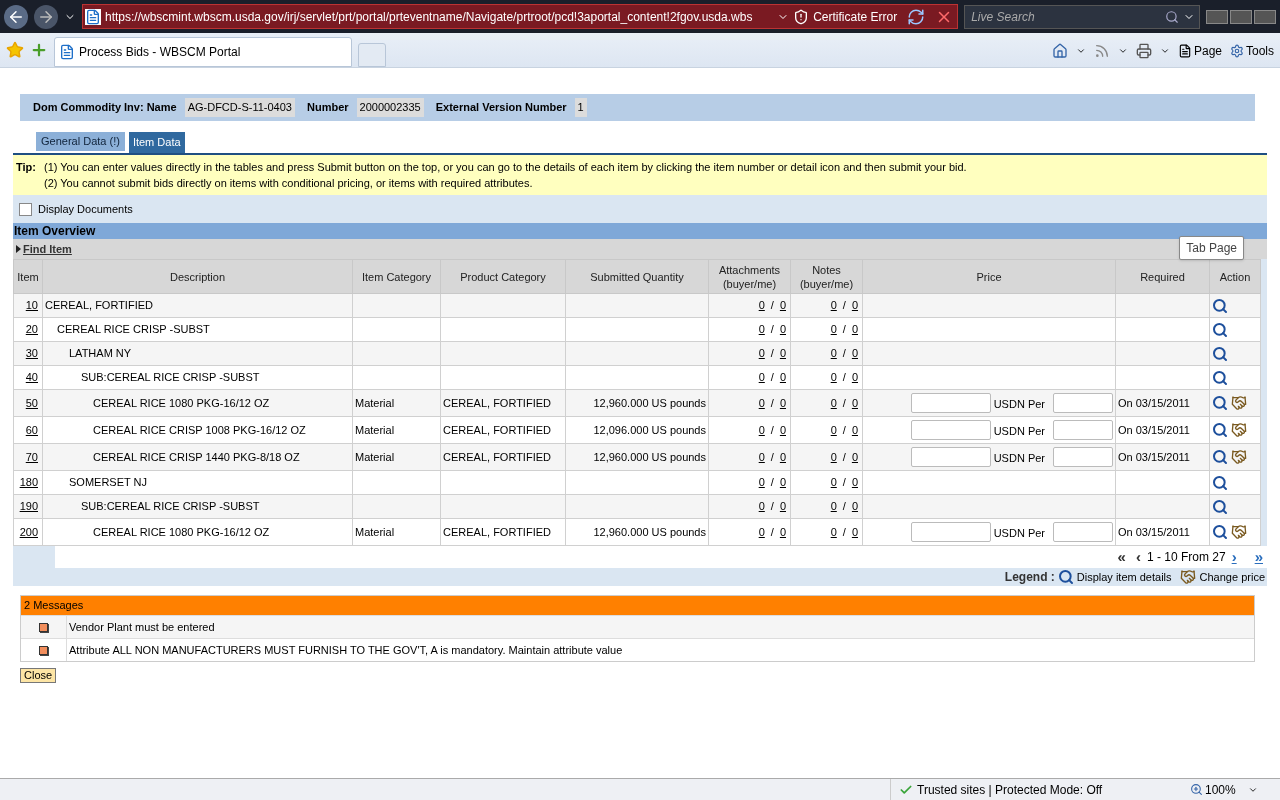 This screenshot has width=1280, height=800. What do you see at coordinates (1234, 557) in the screenshot?
I see `next-page-link: ›` at bounding box center [1234, 557].